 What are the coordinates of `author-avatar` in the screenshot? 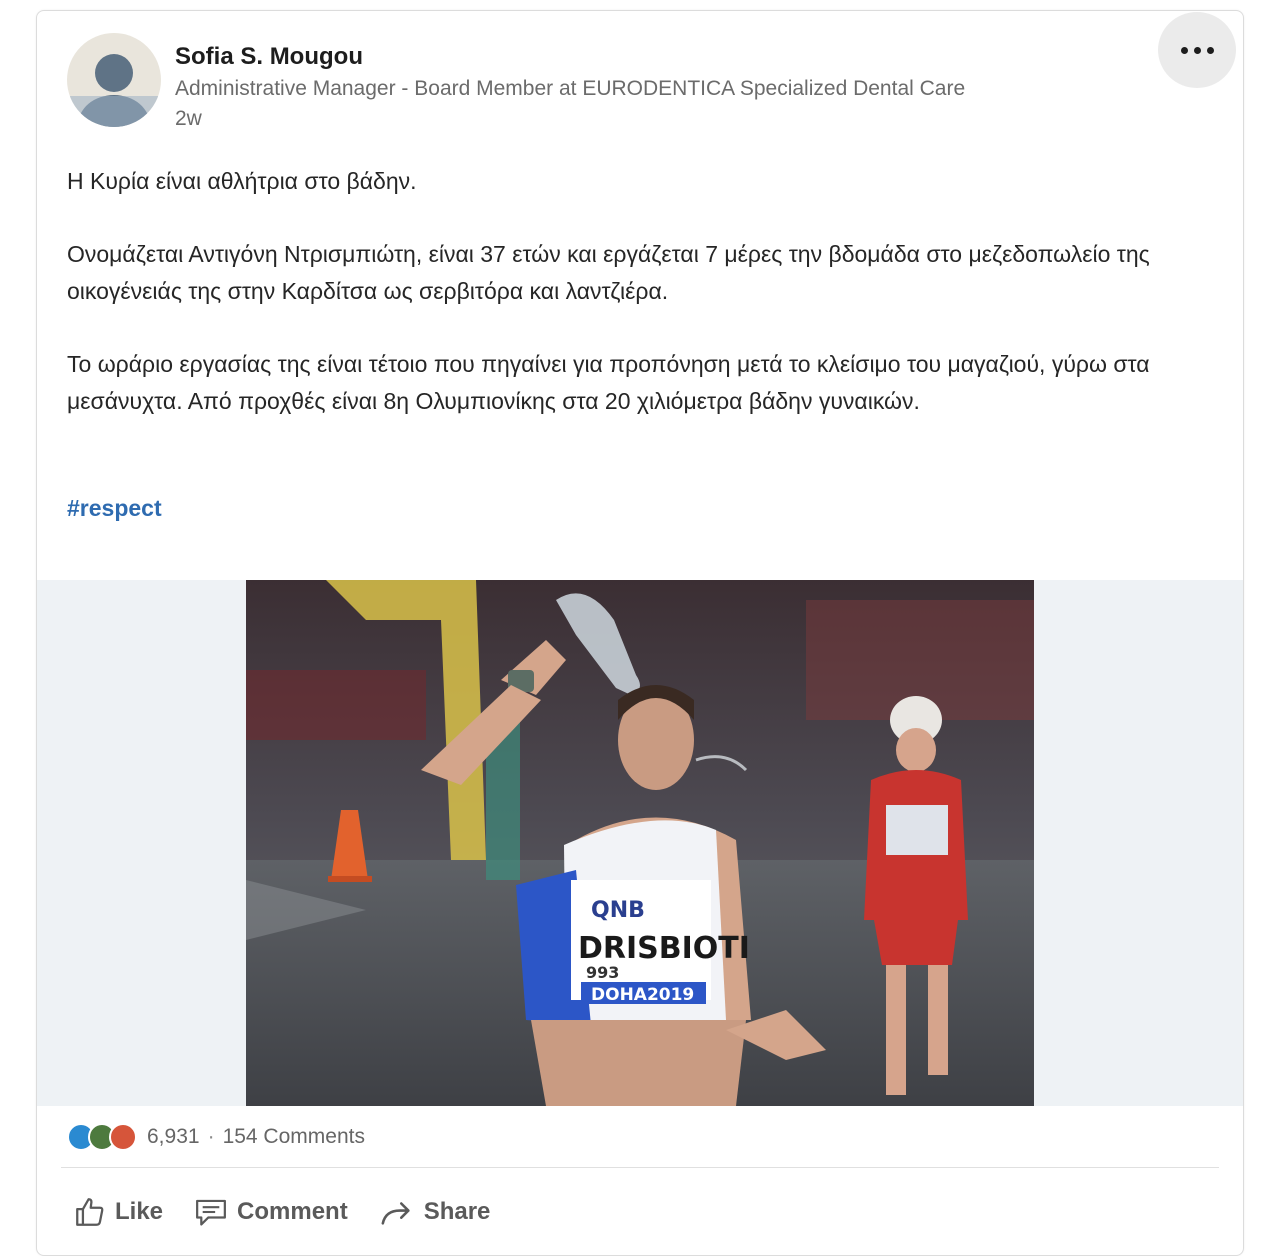 It's located at (114, 80).